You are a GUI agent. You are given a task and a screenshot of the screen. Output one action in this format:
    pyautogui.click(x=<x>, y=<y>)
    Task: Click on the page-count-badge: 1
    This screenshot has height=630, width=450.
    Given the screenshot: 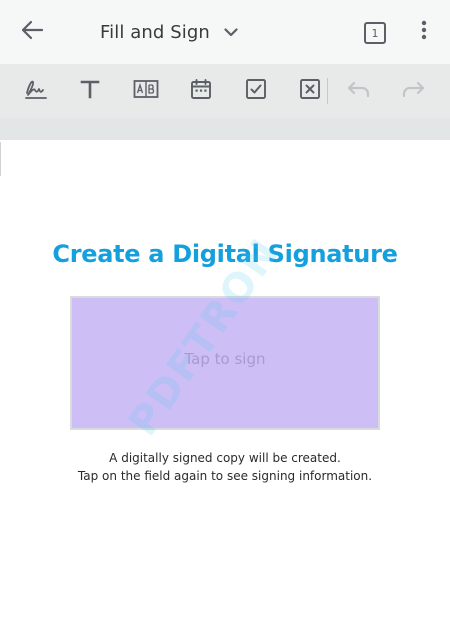 What is the action you would take?
    pyautogui.click(x=375, y=33)
    